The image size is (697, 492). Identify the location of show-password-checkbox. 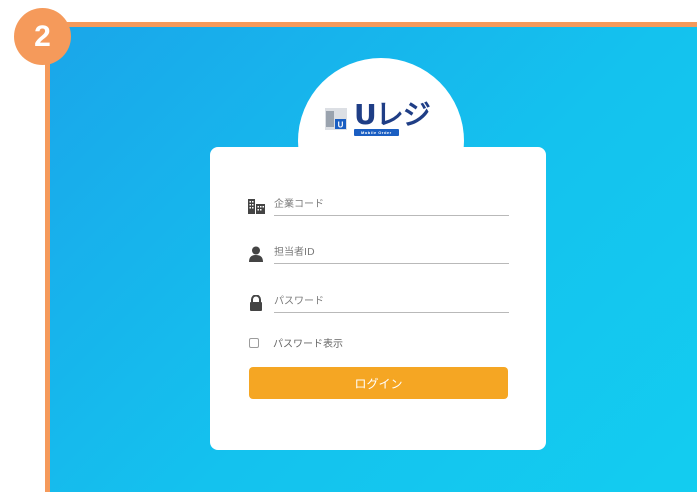
(254, 342).